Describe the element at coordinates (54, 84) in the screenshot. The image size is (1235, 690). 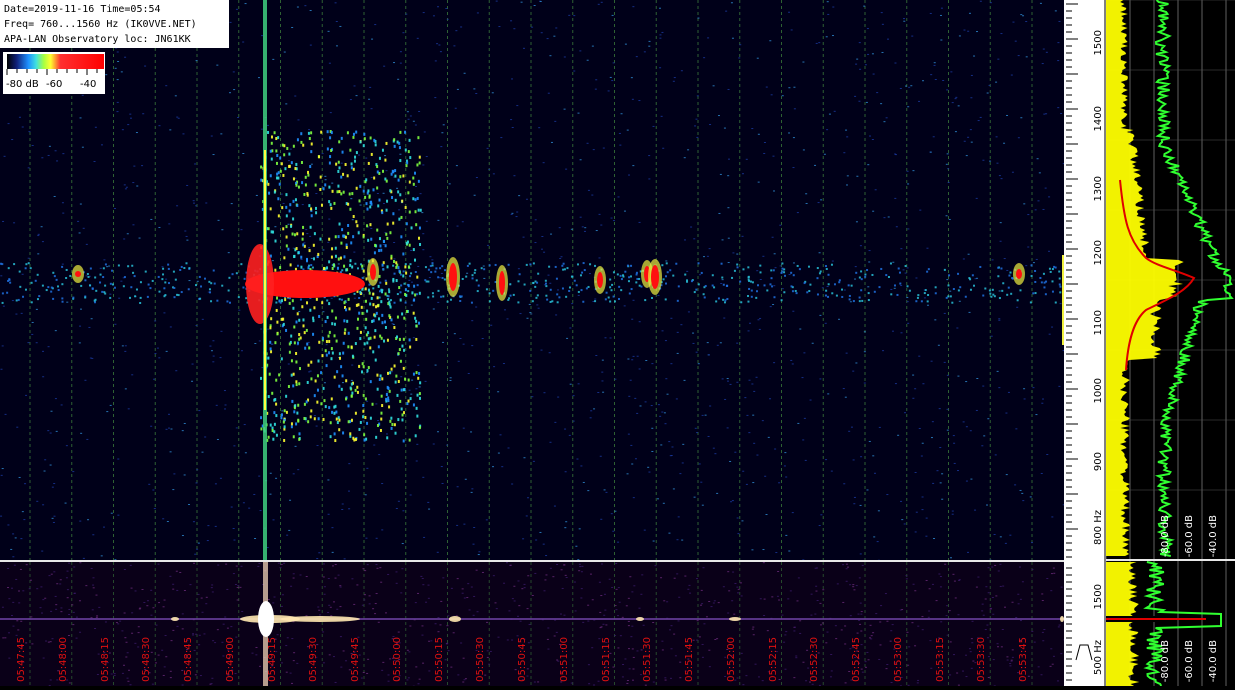
I see `color-scale-label-mid: -60` at that location.